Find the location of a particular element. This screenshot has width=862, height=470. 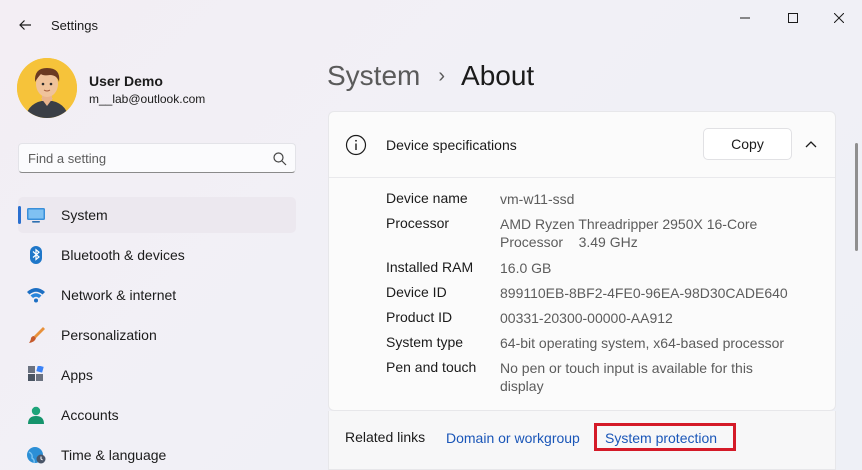

spec-value: 00331-20300-00000-AA912 is located at coordinates (586, 318).